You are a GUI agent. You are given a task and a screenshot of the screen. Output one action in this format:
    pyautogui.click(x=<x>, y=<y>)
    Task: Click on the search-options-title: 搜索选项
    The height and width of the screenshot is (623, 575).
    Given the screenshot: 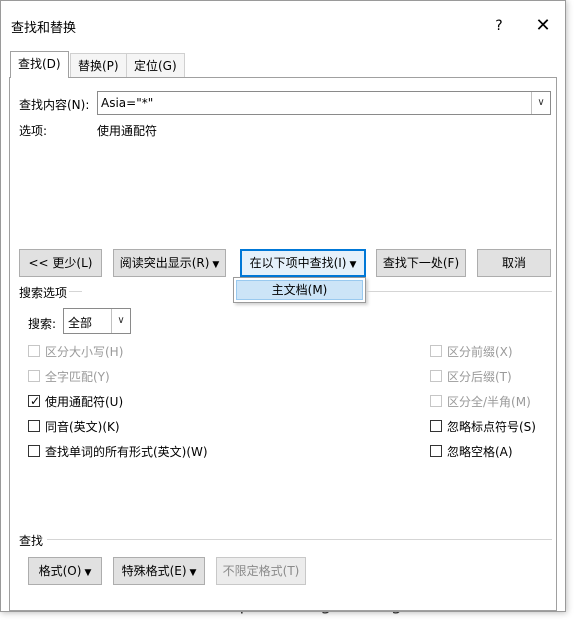 What is the action you would take?
    pyautogui.click(x=43, y=293)
    